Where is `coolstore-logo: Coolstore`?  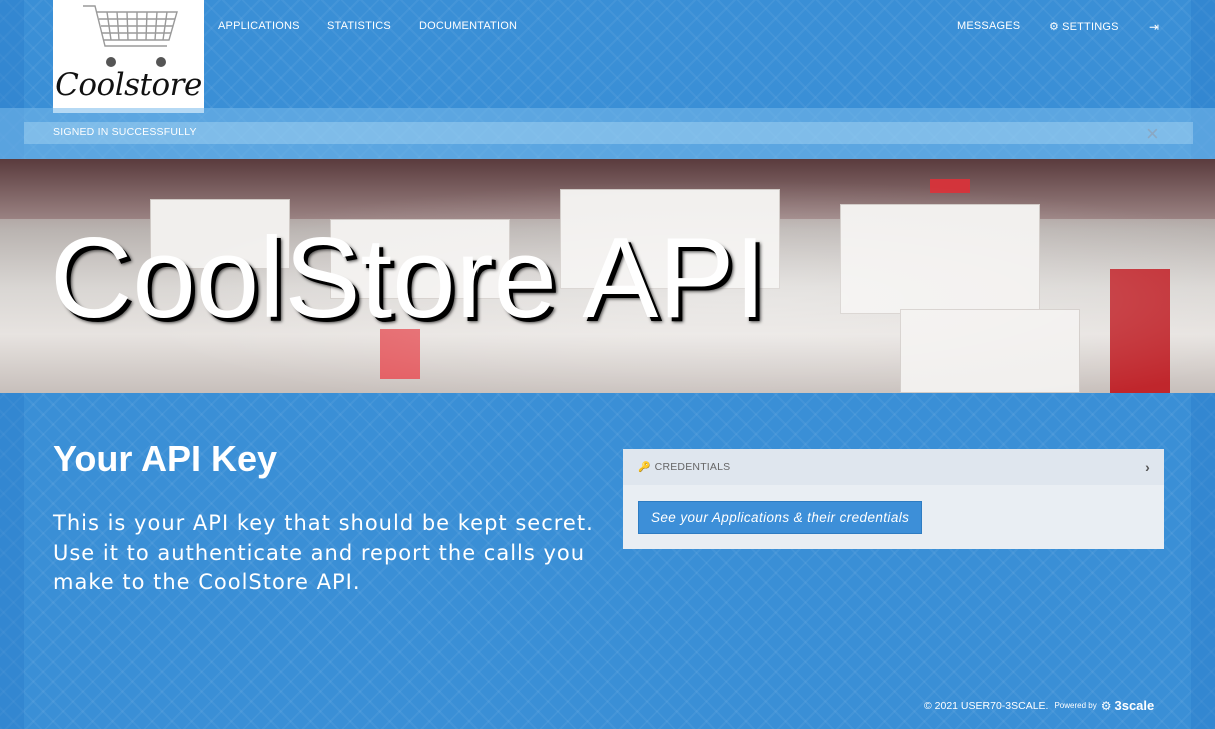 coolstore-logo: Coolstore is located at coordinates (128, 56).